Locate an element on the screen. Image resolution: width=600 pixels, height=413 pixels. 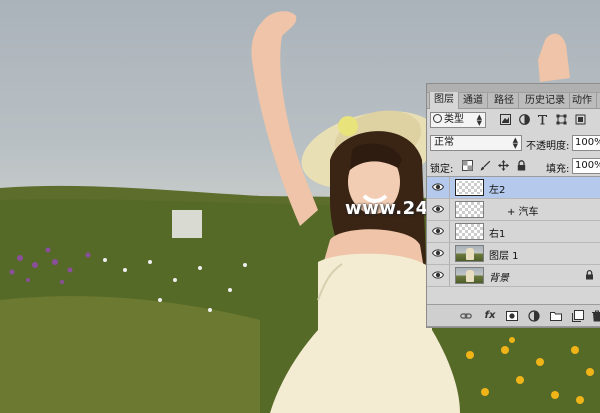
layer-row-layer1: 图层 1 is located at coordinates (513, 254).